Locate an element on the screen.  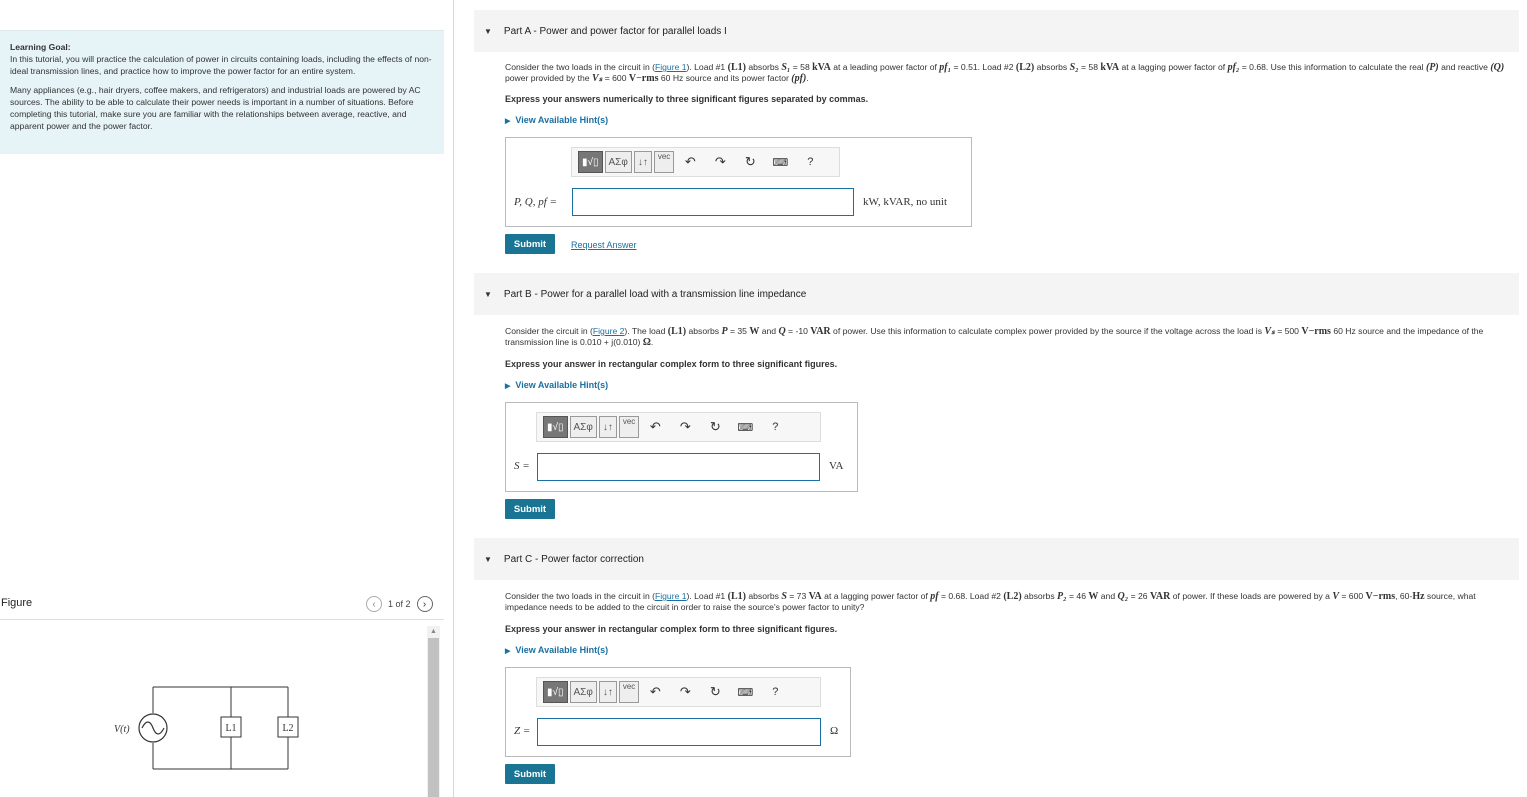
part-b-toolbar: ▮√▯ AΣφ ↓↑ vec ↶ ↷ ↻ ⌨ ? is located at coordinates (678, 427).